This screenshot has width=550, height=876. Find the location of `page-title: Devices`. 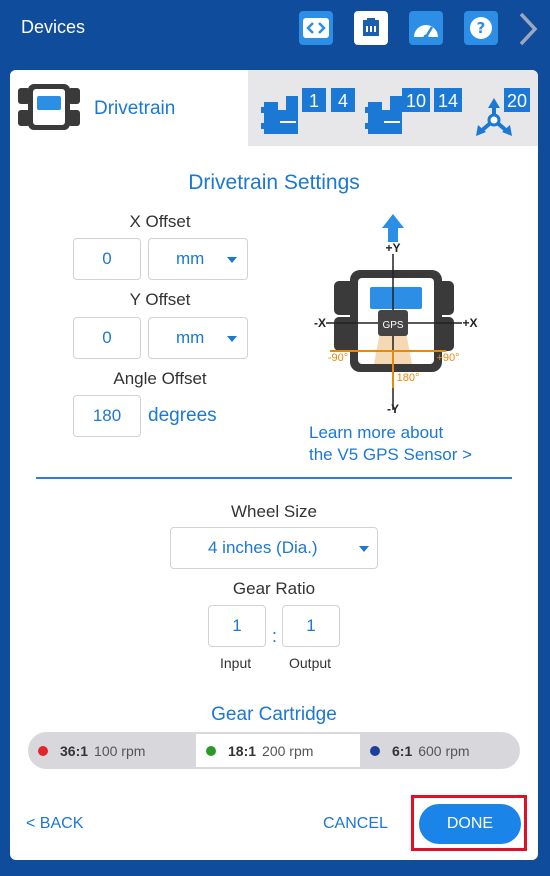

page-title: Devices is located at coordinates (53, 27).